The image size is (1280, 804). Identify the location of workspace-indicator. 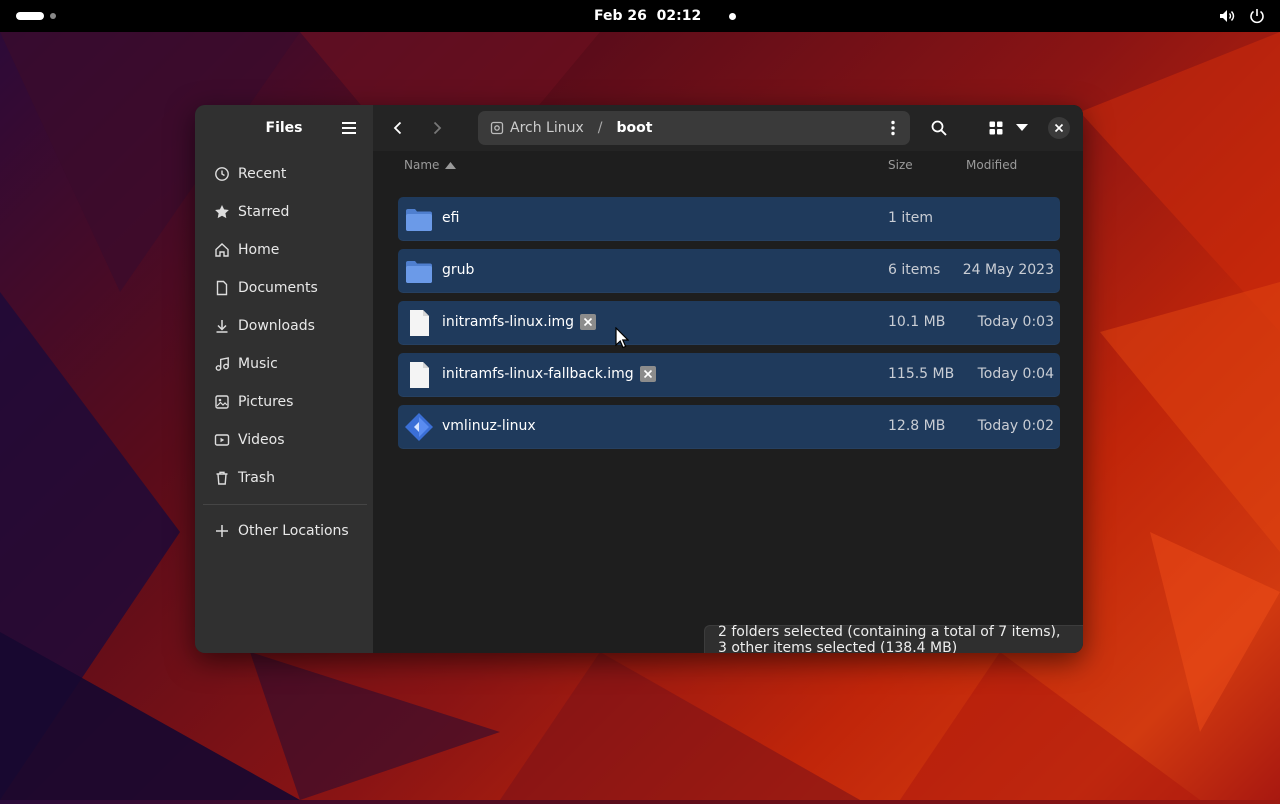
(53, 16).